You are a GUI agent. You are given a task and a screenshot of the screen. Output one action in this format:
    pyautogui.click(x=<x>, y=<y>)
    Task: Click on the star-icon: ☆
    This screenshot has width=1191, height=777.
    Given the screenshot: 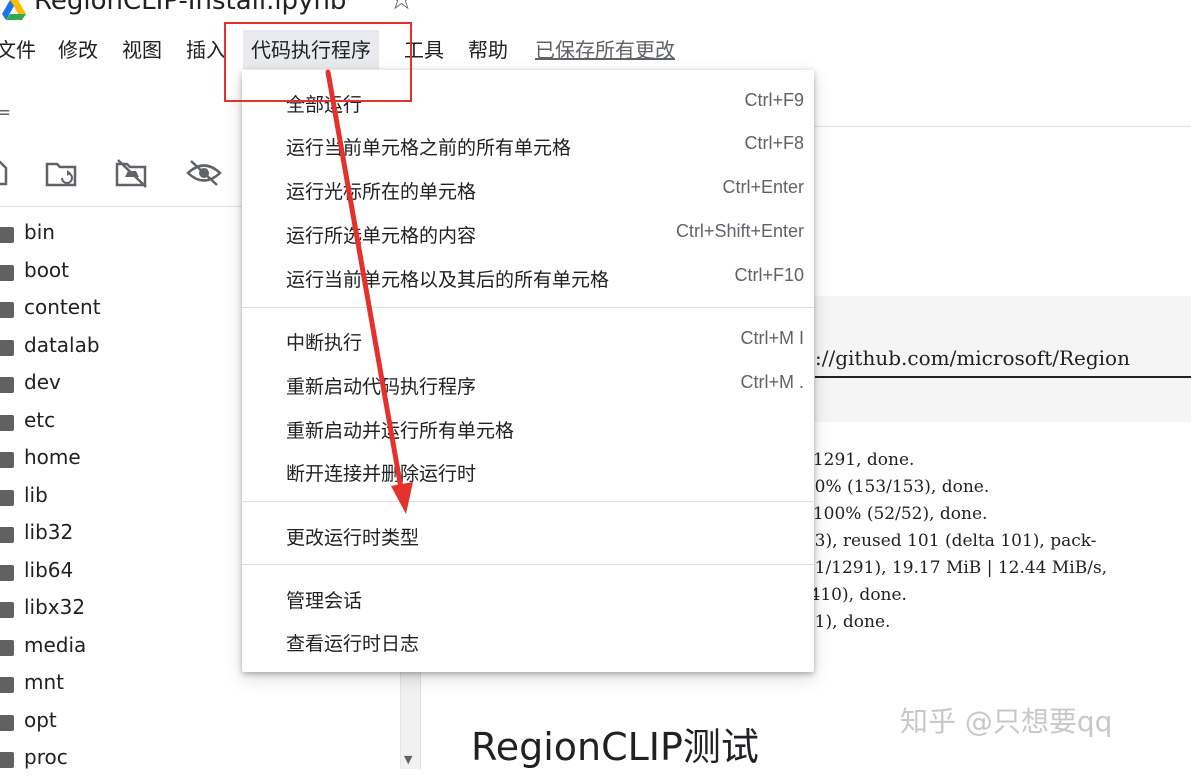 What is the action you would take?
    pyautogui.click(x=401, y=8)
    